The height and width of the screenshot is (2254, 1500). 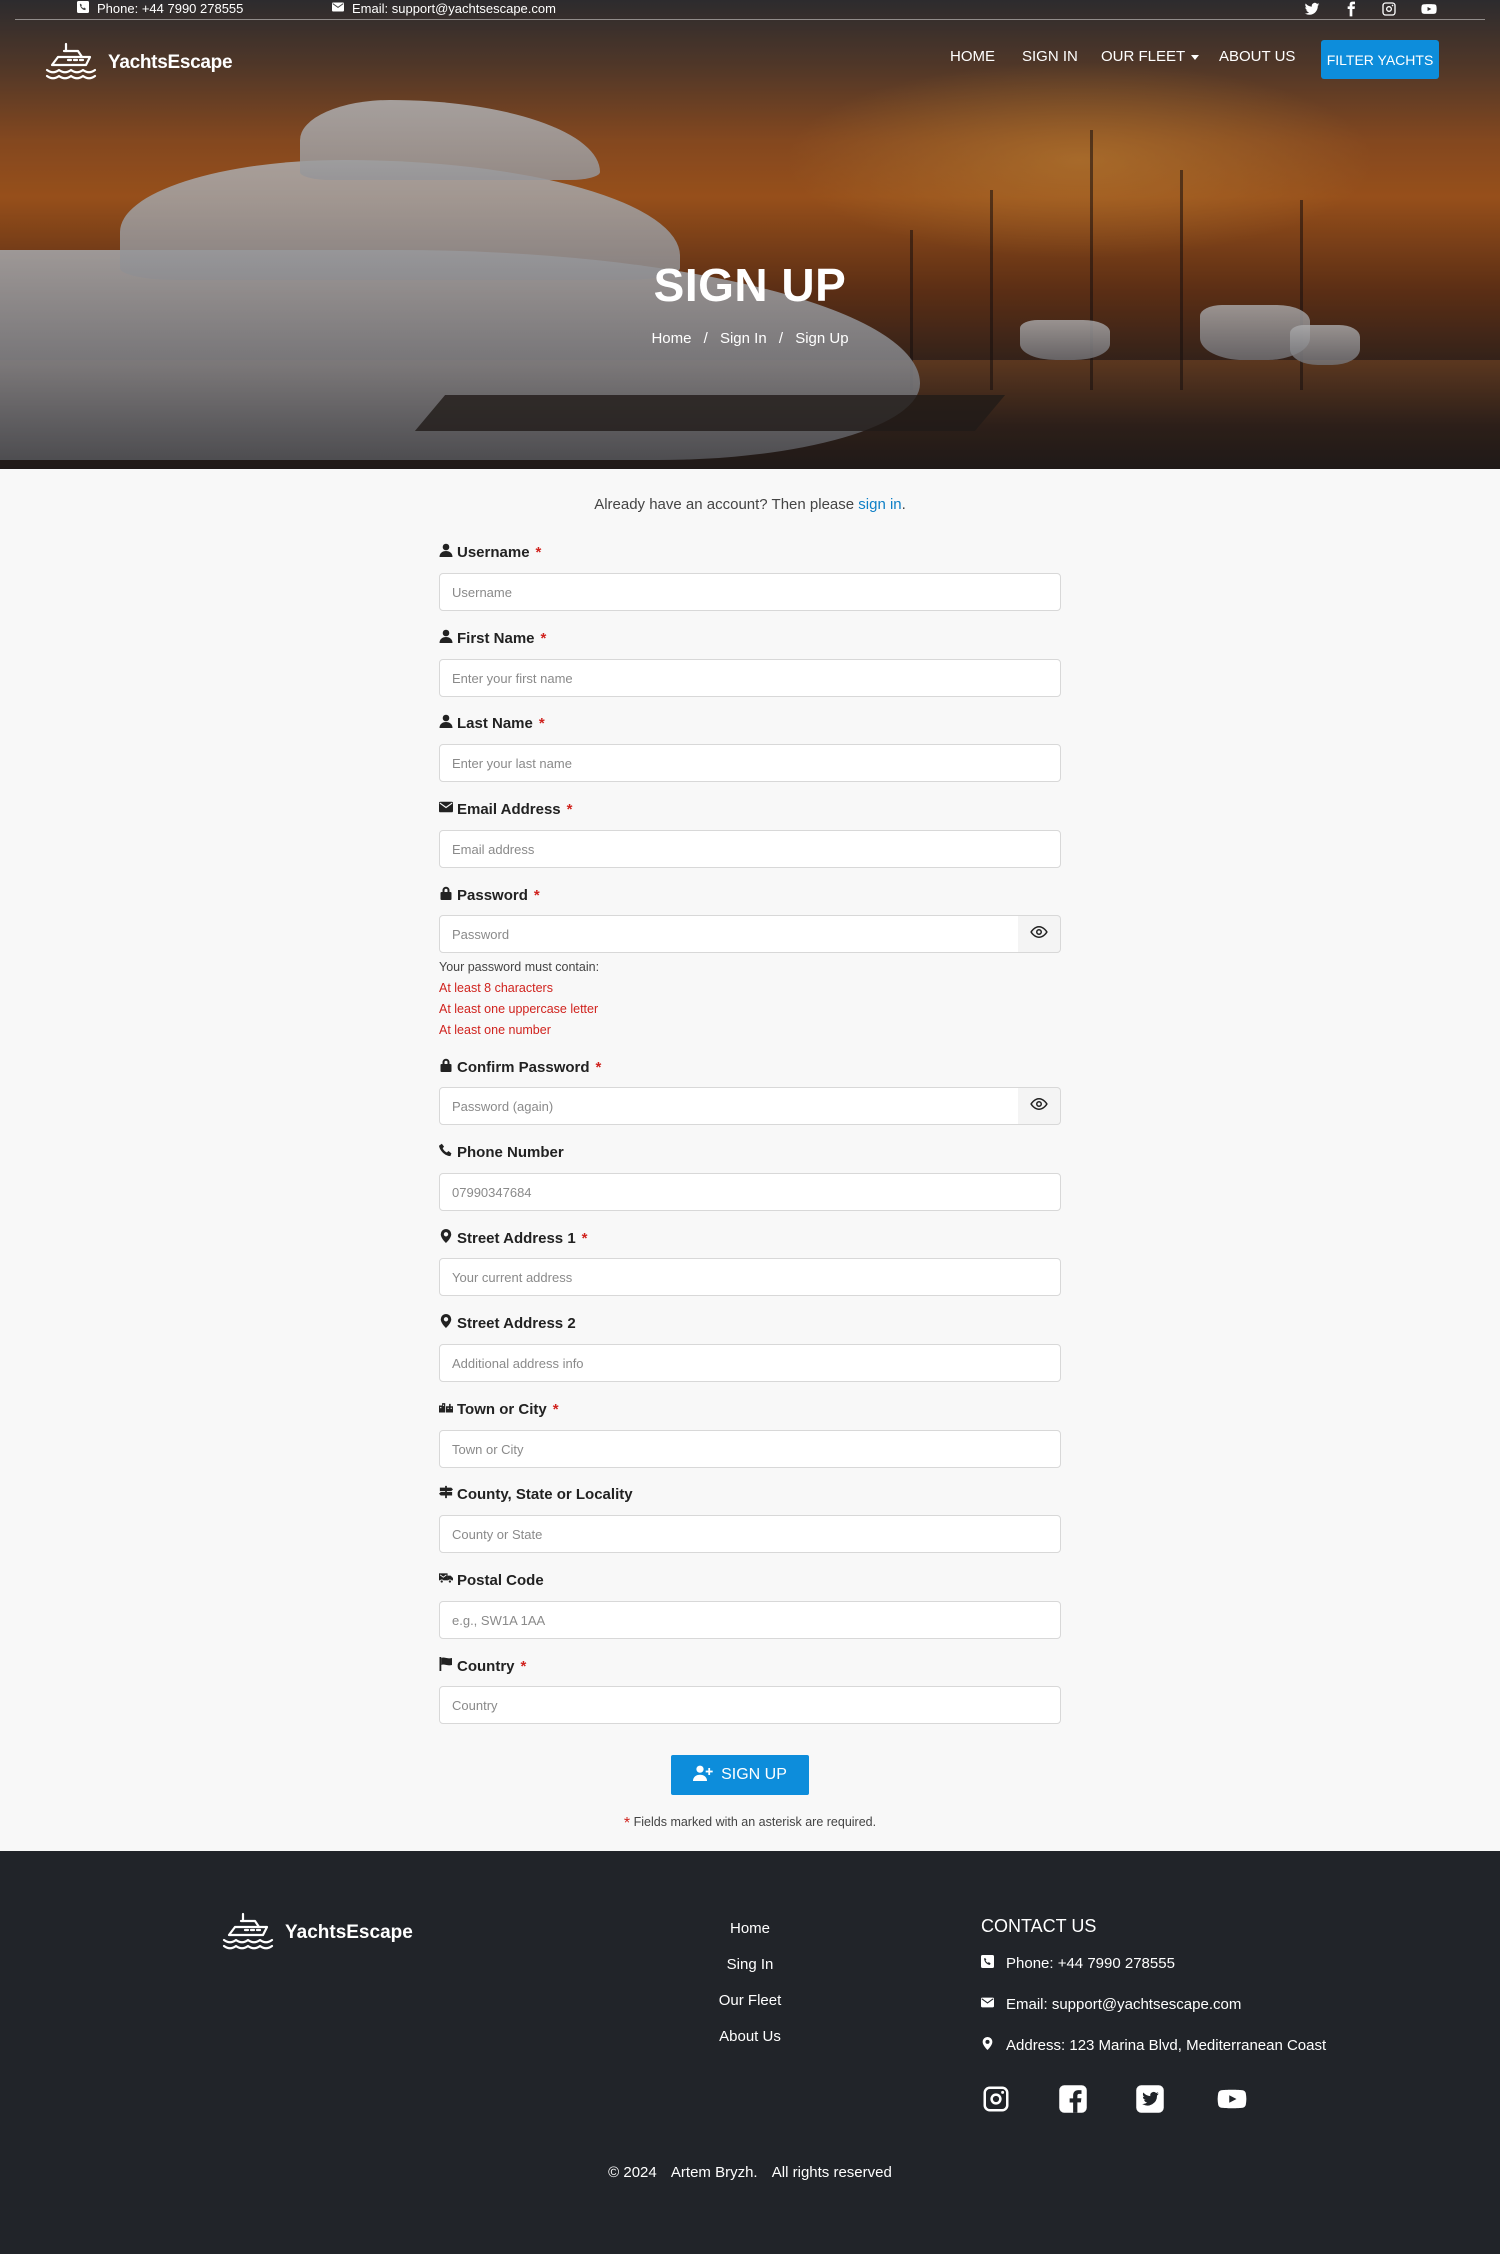 I want to click on copyright-year: © 2024, so click(x=632, y=2172).